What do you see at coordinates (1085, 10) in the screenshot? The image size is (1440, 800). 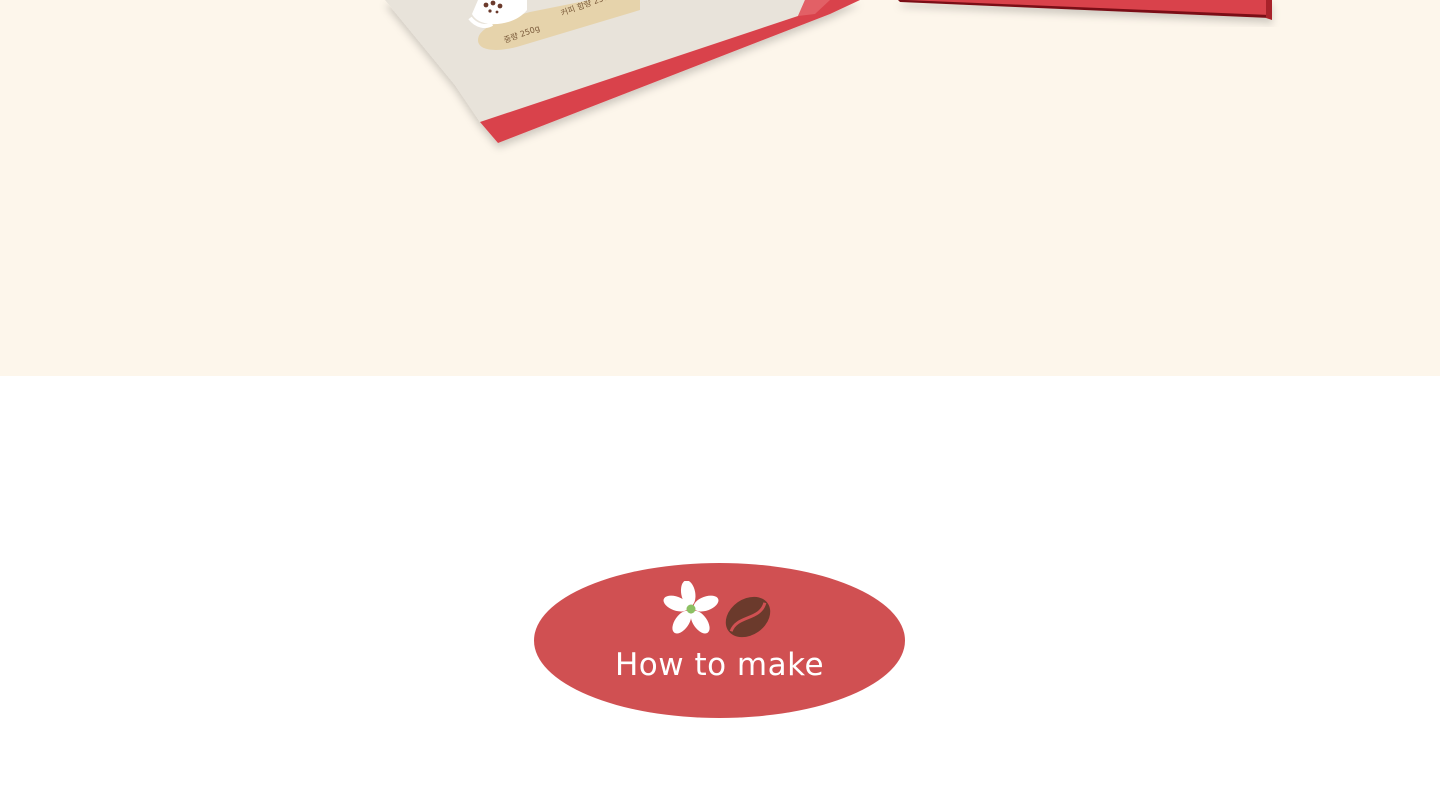 I see `red-box-package` at bounding box center [1085, 10].